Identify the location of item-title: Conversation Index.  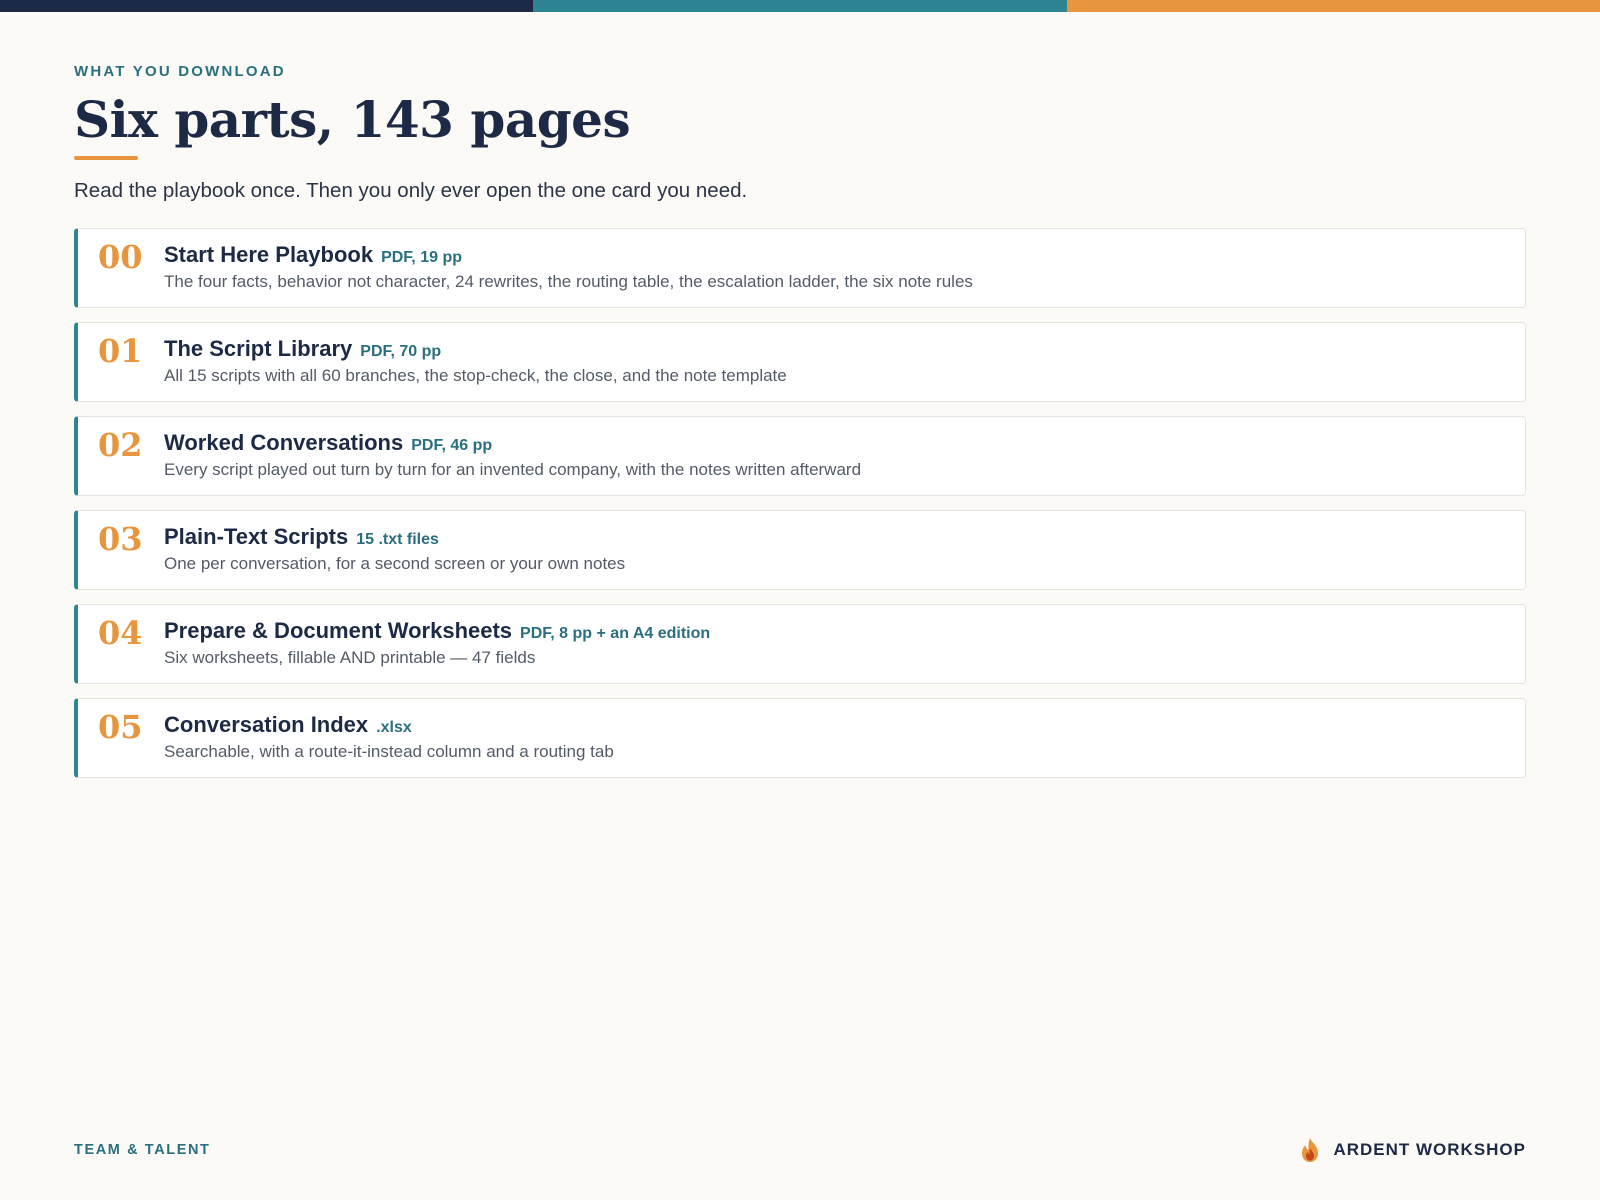
(266, 724).